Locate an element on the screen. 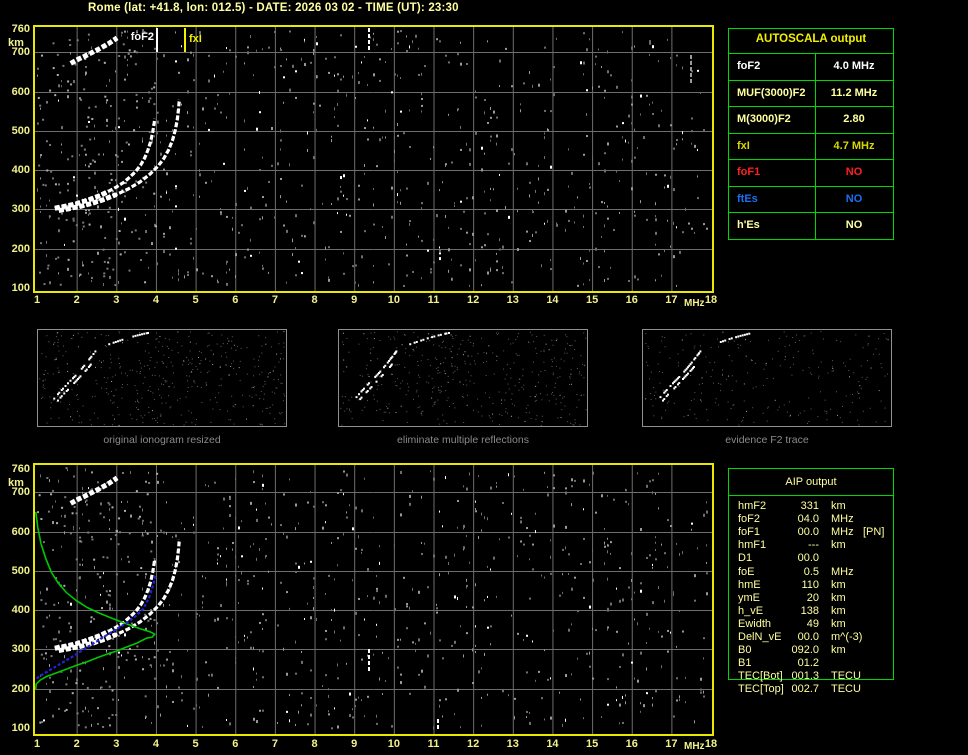 This screenshot has height=755, width=968. aip-row-value: 49 is located at coordinates (812, 623).